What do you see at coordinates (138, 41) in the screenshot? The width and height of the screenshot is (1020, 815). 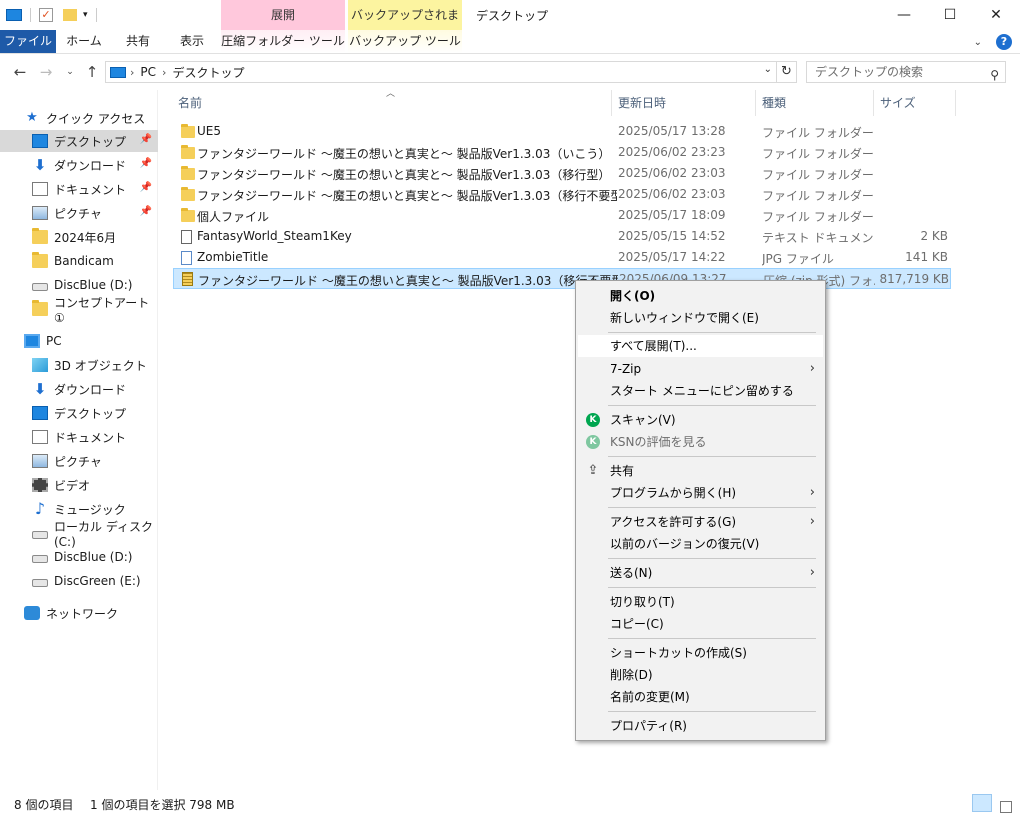 I see `tab-share: 共有` at bounding box center [138, 41].